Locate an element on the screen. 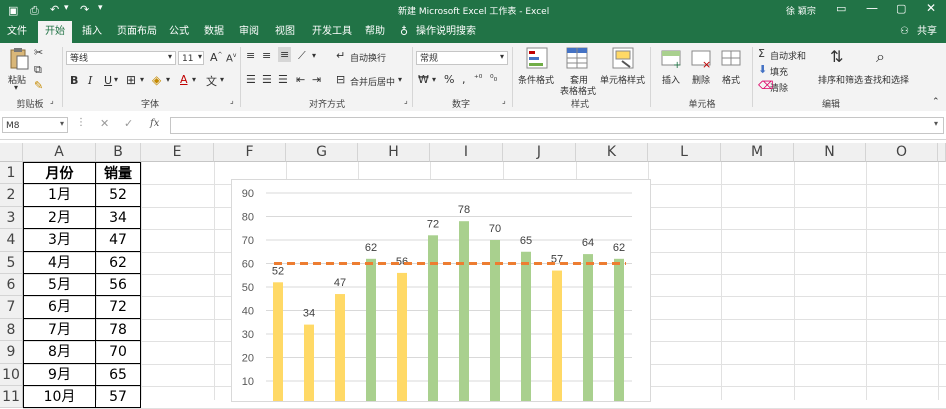  collapse-ribbon-icon: ⌃ is located at coordinates (936, 102).